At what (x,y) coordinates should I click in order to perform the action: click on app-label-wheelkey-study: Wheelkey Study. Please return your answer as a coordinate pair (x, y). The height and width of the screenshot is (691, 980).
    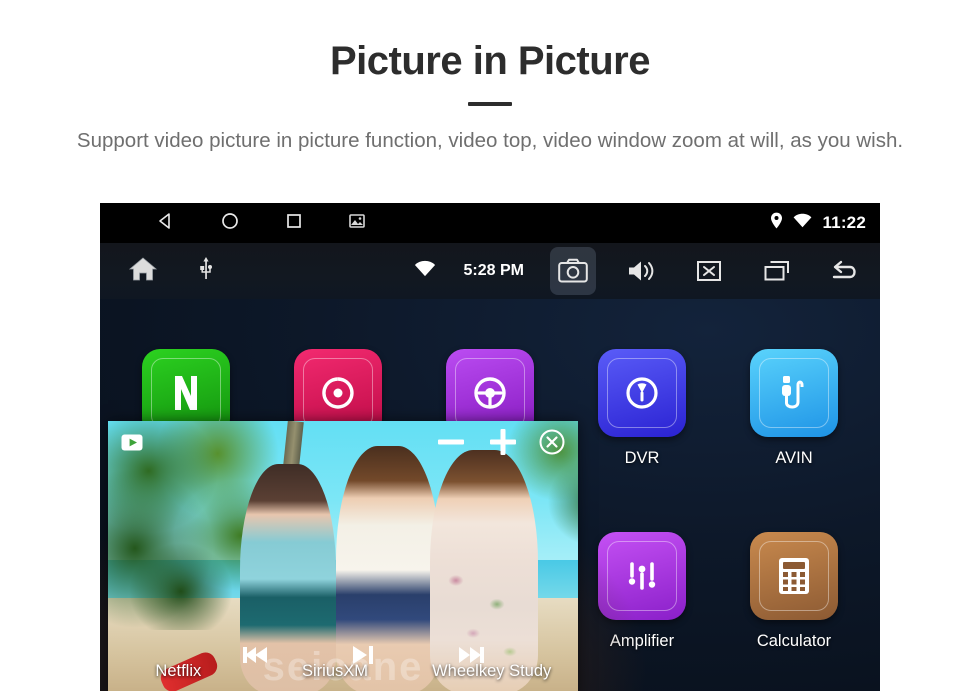
    Looking at the image, I should click on (492, 671).